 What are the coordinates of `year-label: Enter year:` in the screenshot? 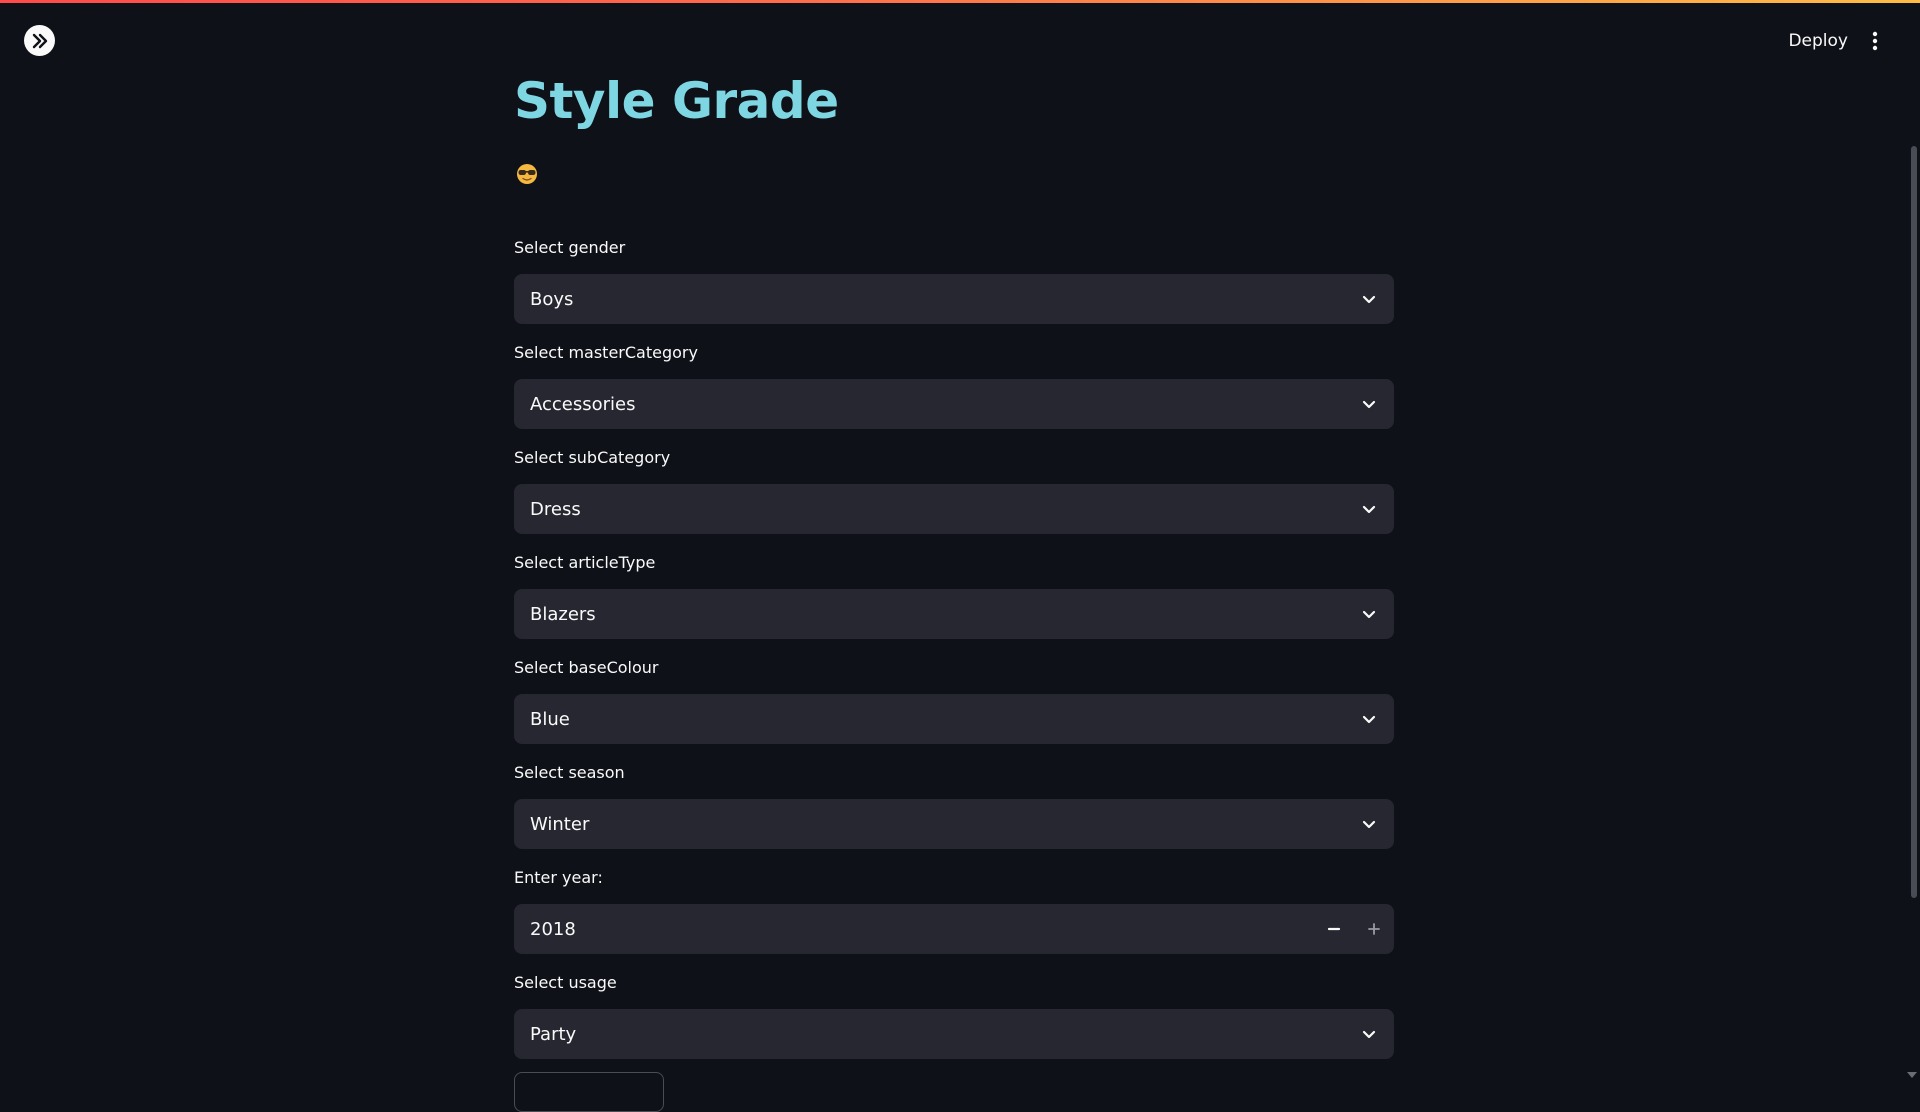 It's located at (558, 877).